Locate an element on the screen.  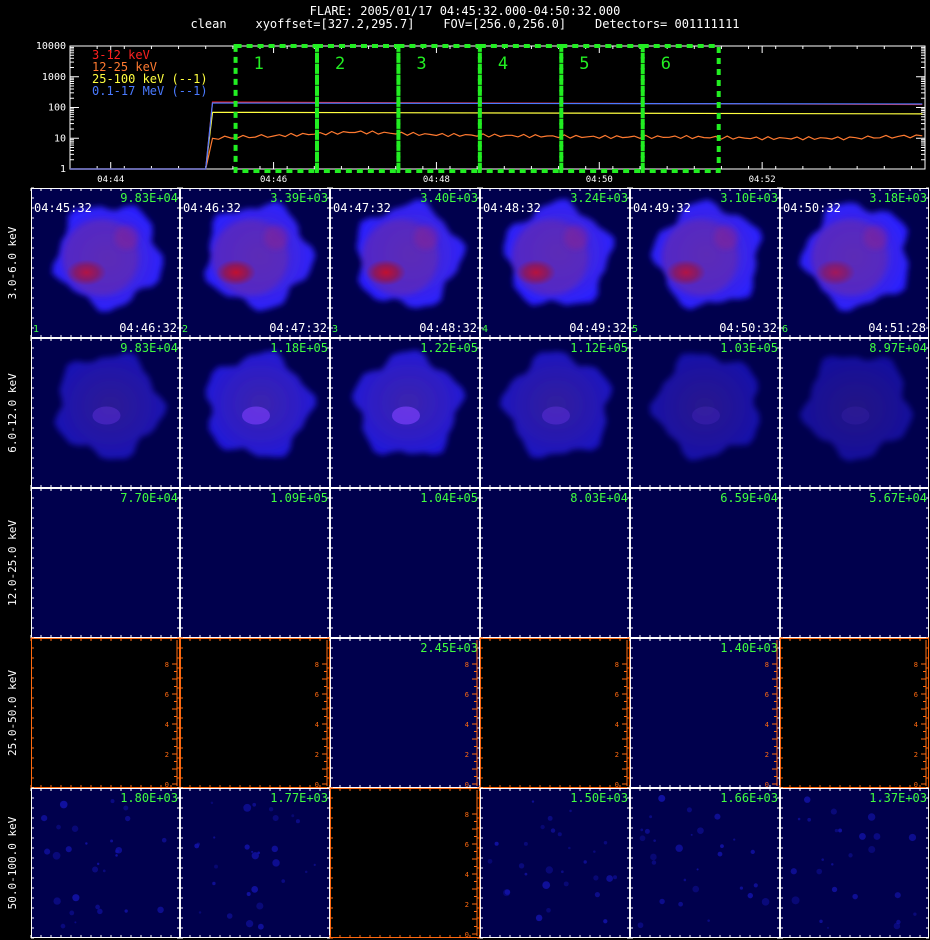
x-tick-label: 04:50 is located at coordinates (599, 180).